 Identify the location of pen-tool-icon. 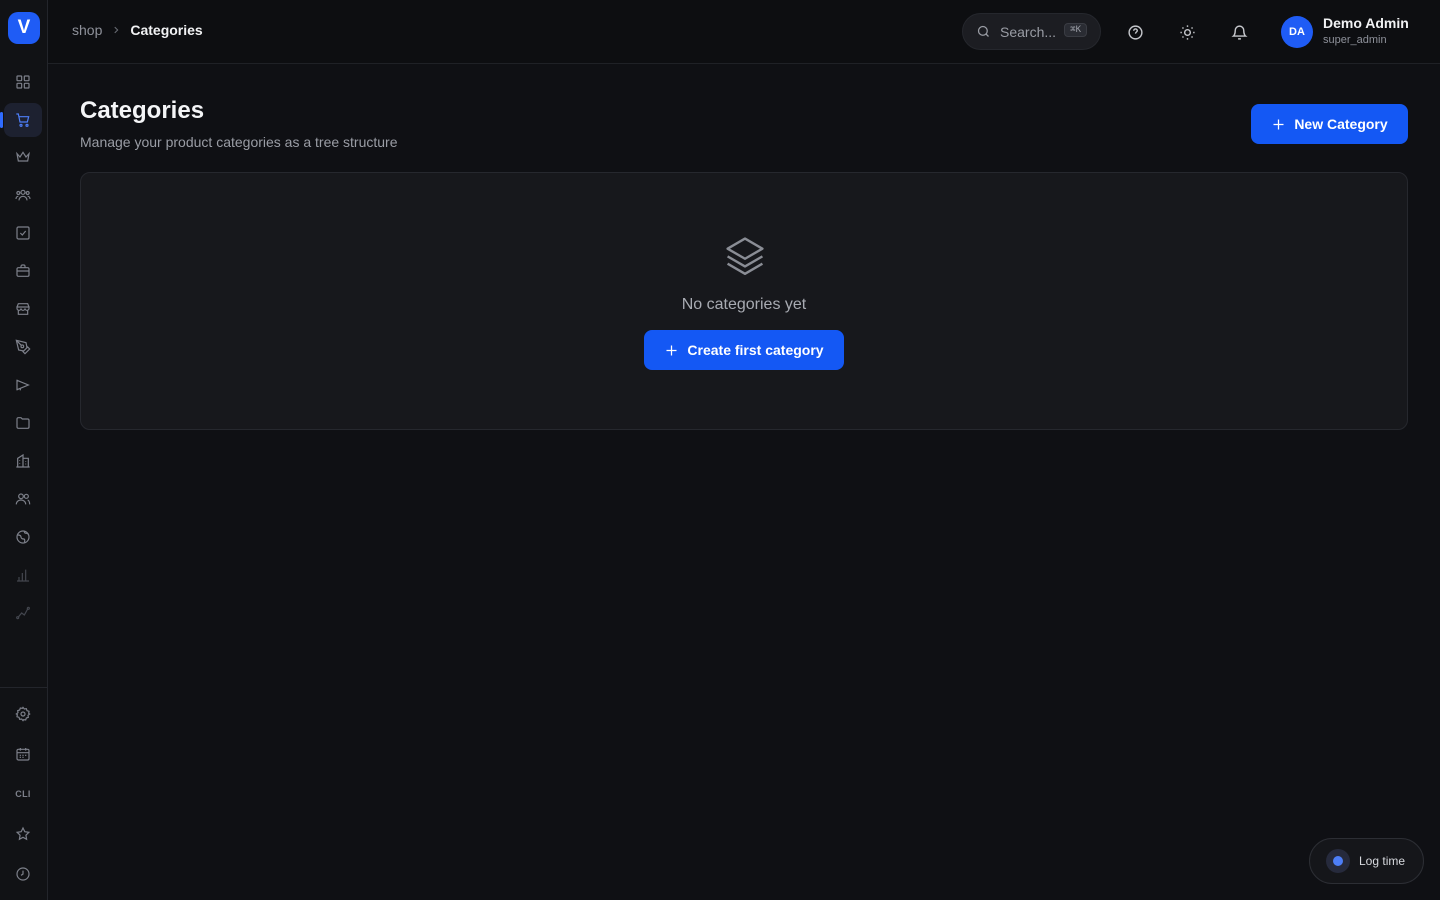
(23, 347).